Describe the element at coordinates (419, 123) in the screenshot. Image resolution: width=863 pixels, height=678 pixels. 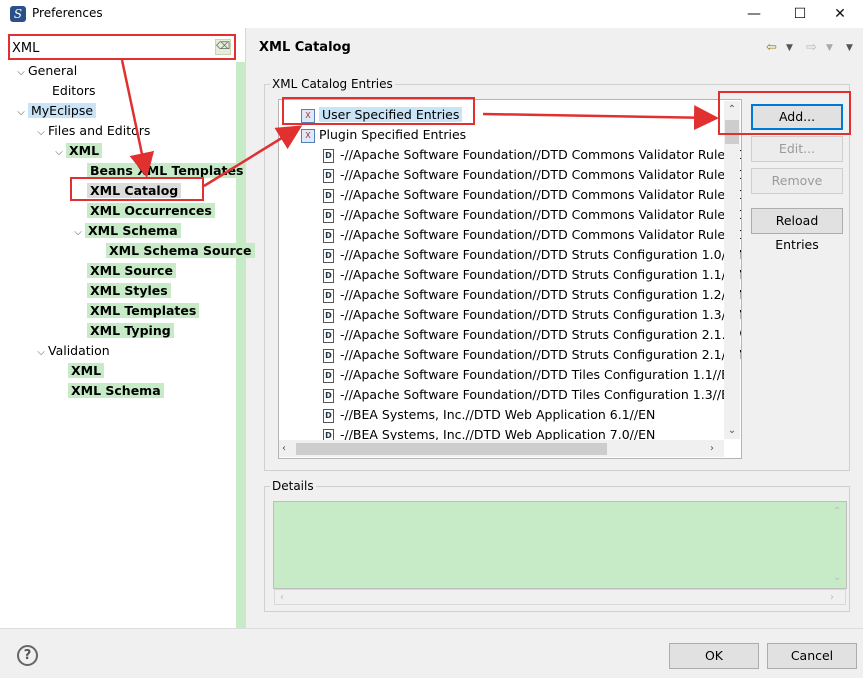
I see `annotation-arrows` at that location.